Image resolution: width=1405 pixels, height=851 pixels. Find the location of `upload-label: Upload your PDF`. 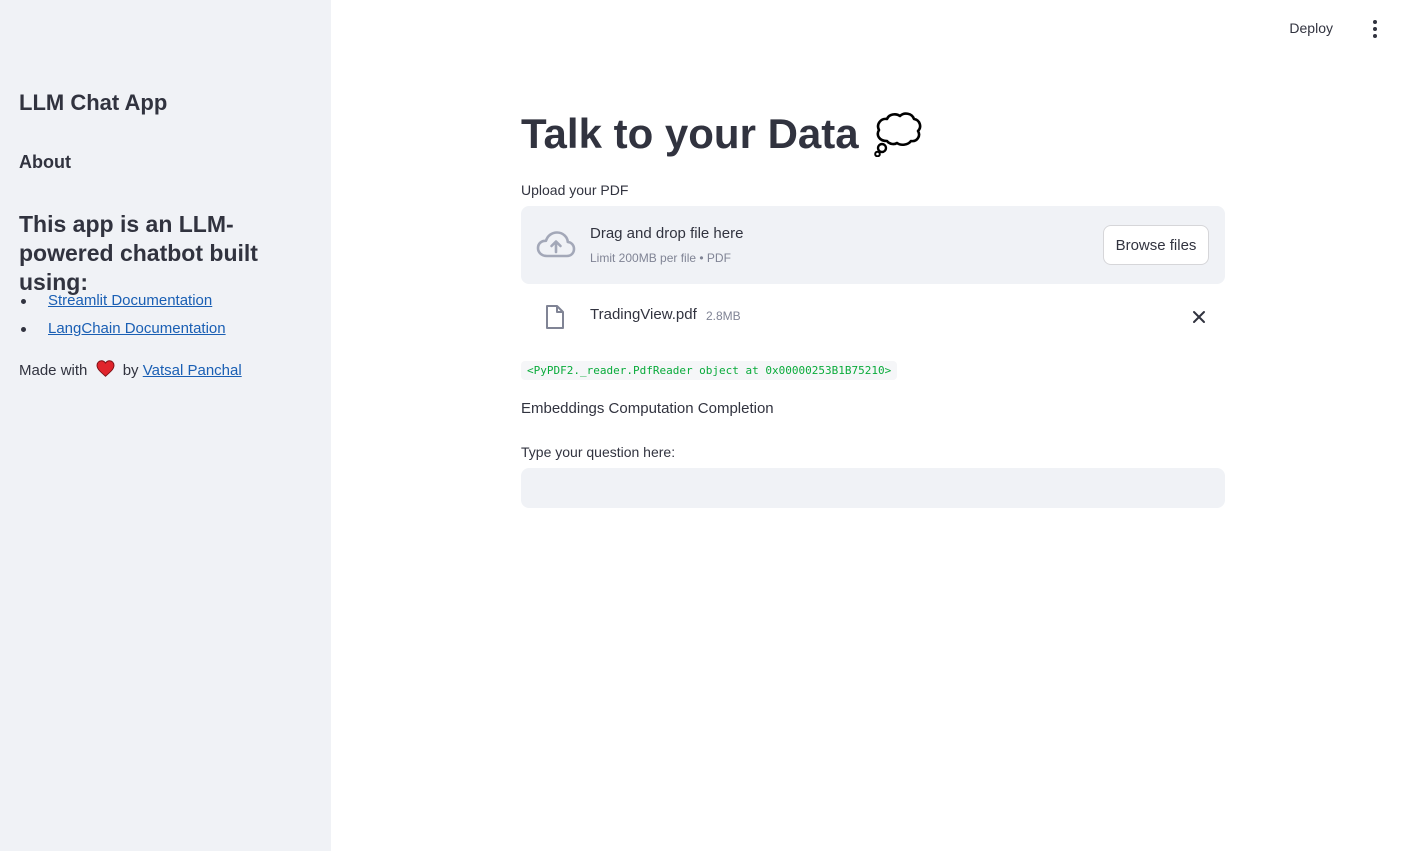

upload-label: Upload your PDF is located at coordinates (575, 190).